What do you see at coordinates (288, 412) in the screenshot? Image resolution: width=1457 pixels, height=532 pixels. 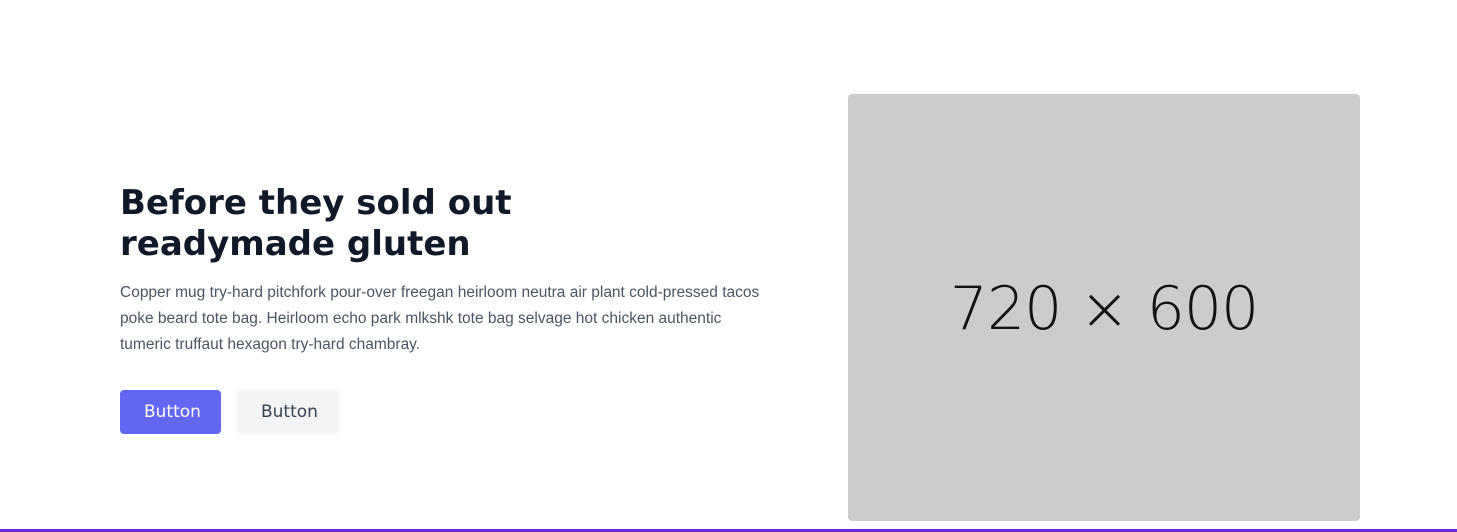 I see `secondary-button: Button` at bounding box center [288, 412].